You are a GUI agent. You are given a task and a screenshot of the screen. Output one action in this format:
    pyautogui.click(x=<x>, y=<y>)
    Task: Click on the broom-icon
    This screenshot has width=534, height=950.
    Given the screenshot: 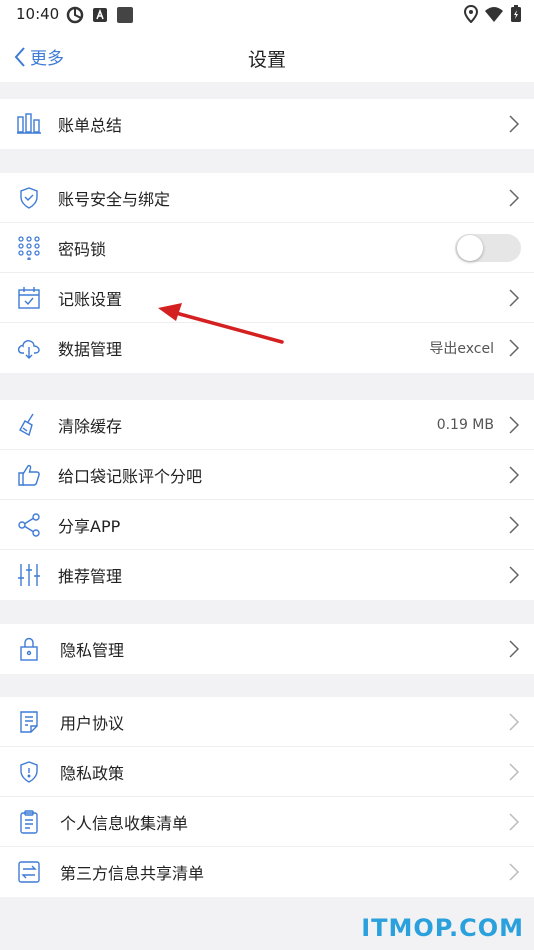 What is the action you would take?
    pyautogui.click(x=26, y=424)
    